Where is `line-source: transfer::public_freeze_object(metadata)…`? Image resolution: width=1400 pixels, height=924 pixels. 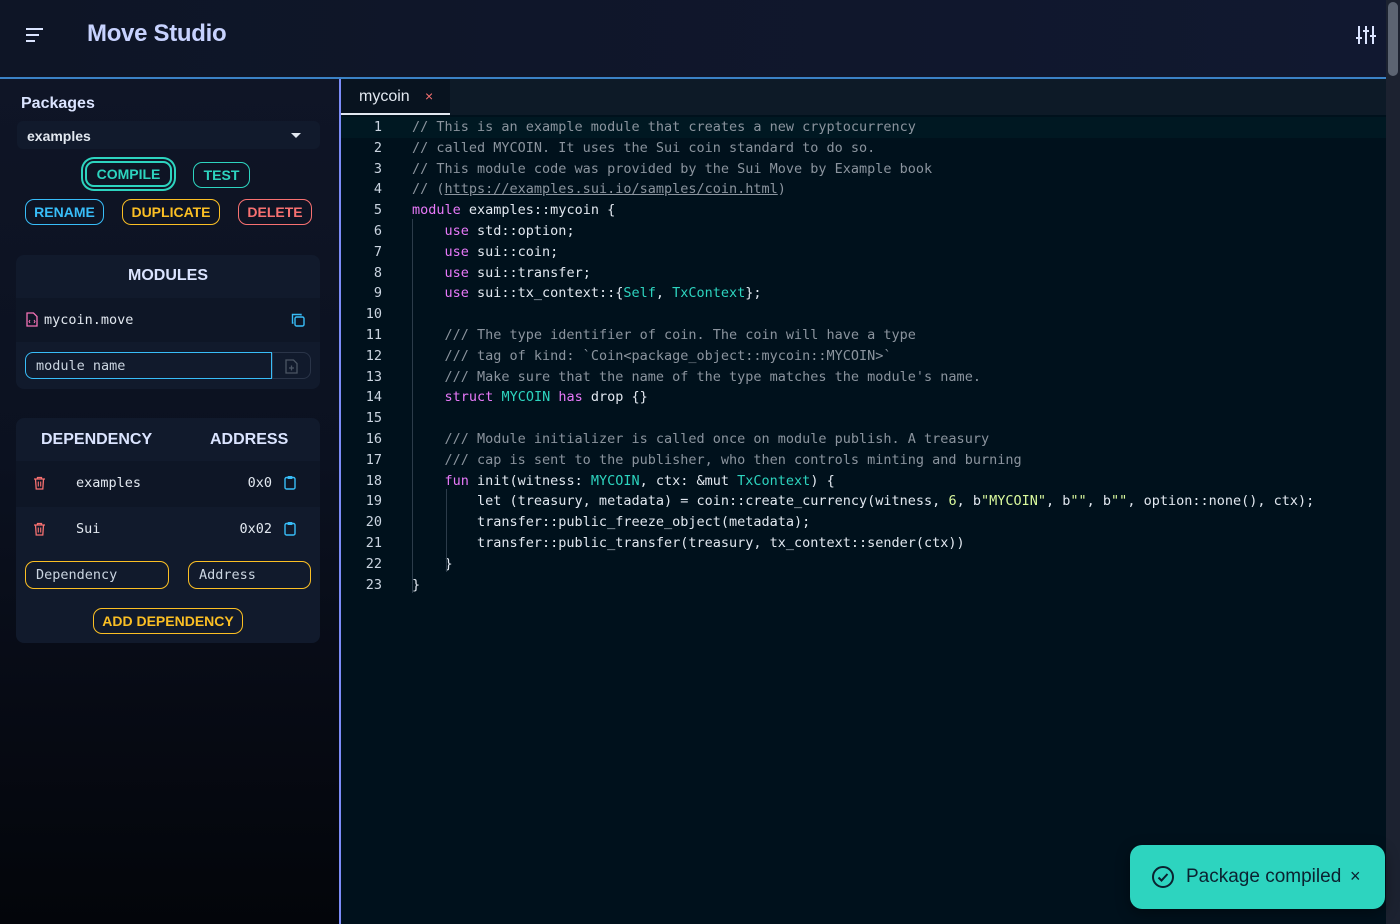 line-source: transfer::public_freeze_object(metadata)… is located at coordinates (611, 522).